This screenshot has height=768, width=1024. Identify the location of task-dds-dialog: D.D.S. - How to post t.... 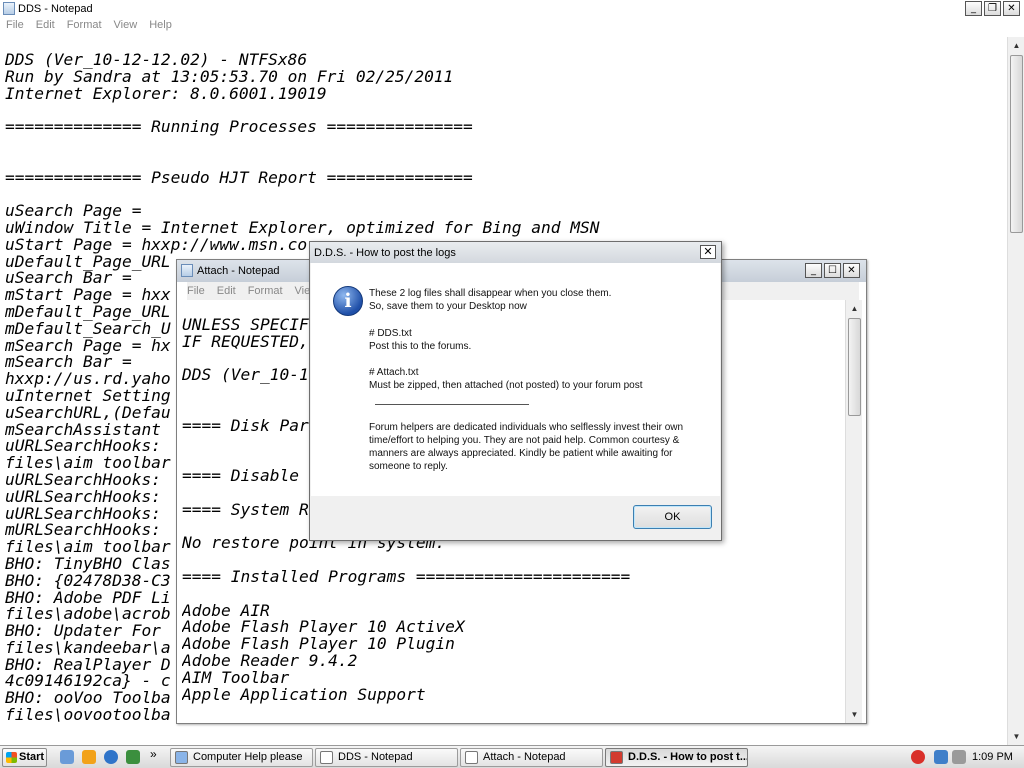
(676, 757).